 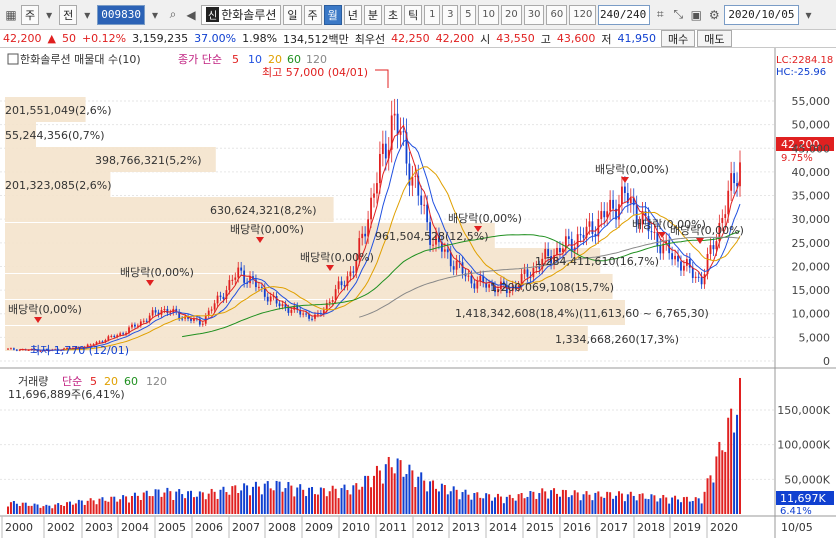 I want to click on sell-button: 매도, so click(x=714, y=38).